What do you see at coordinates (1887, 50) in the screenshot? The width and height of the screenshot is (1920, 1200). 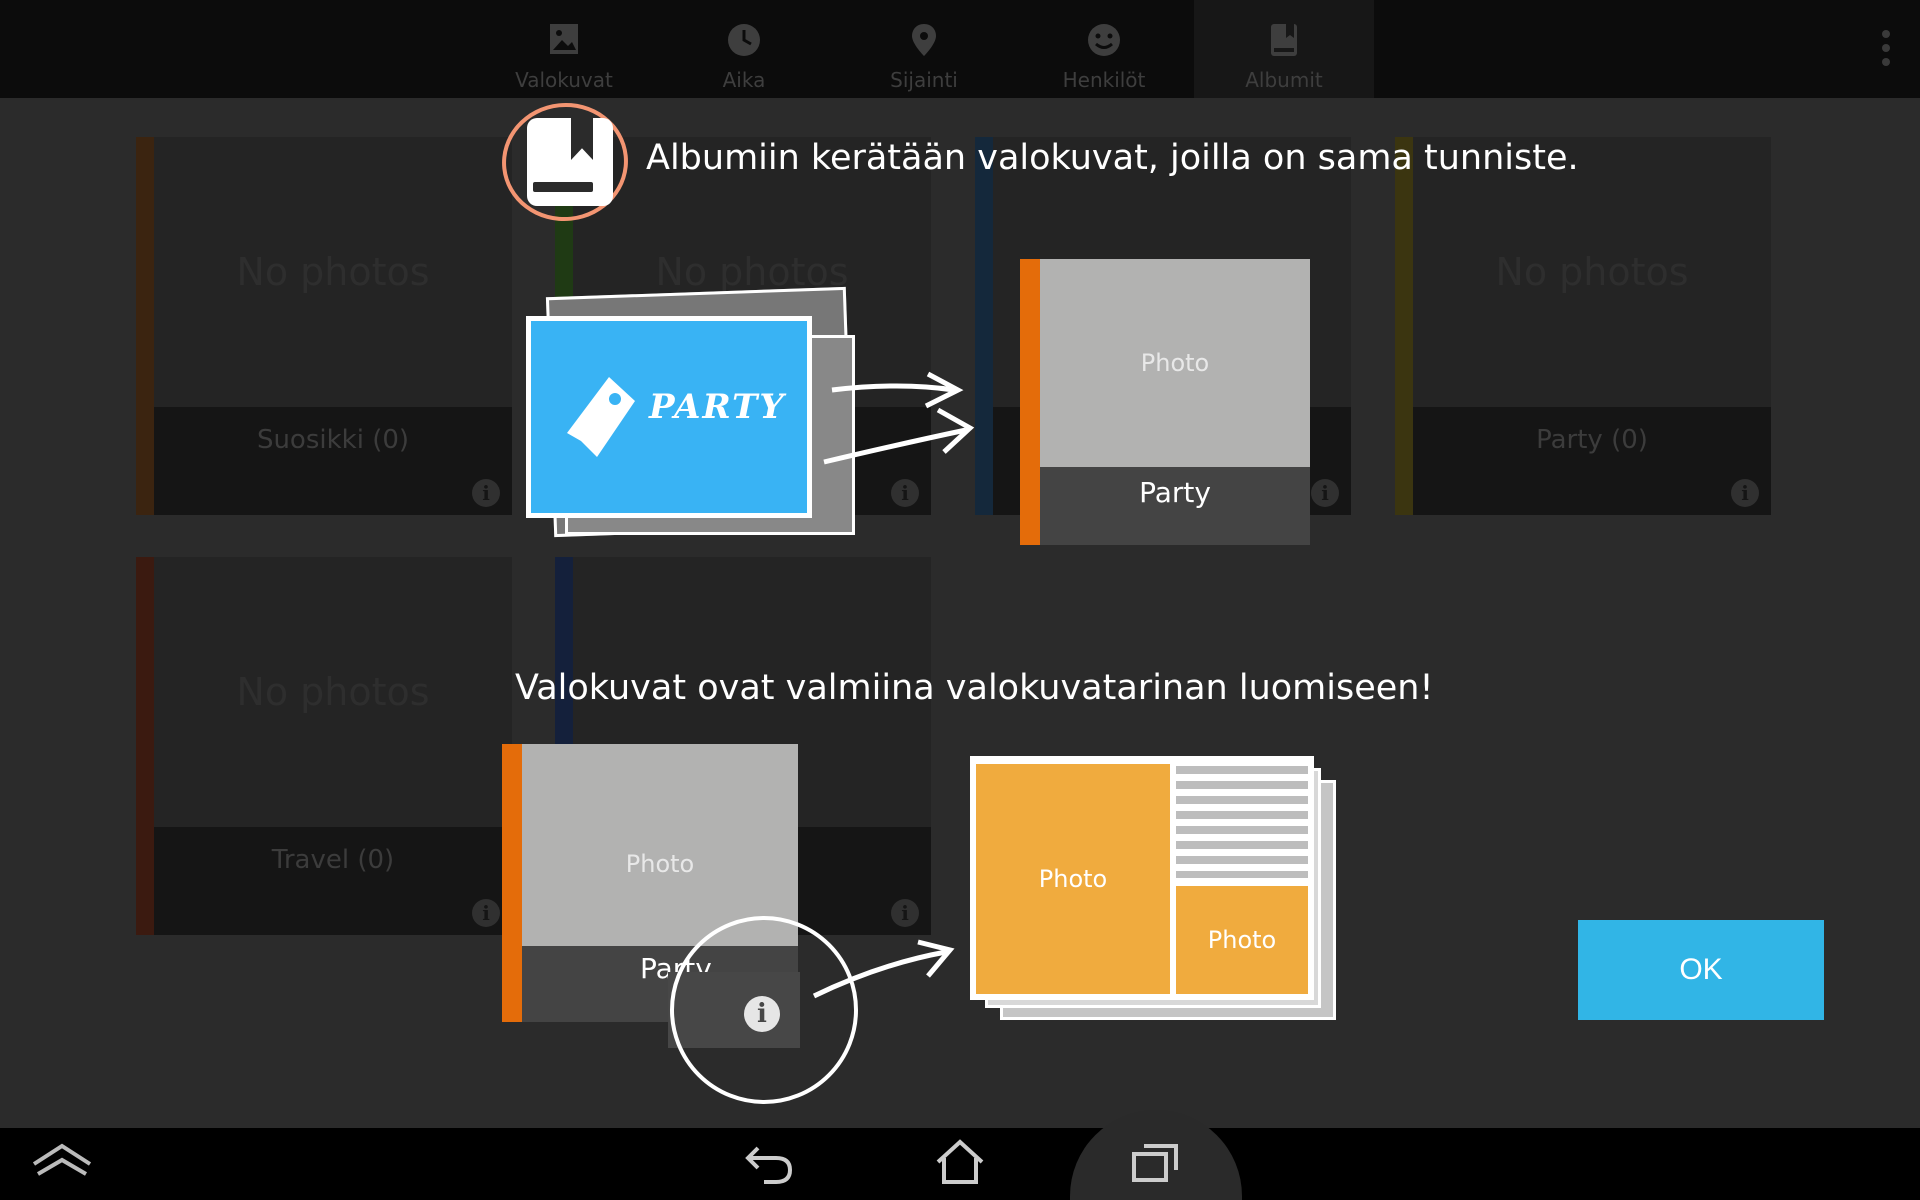 I see `overflow-menu-icon` at bounding box center [1887, 50].